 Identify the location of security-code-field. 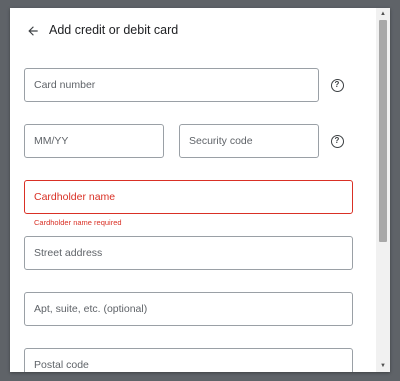
(249, 141).